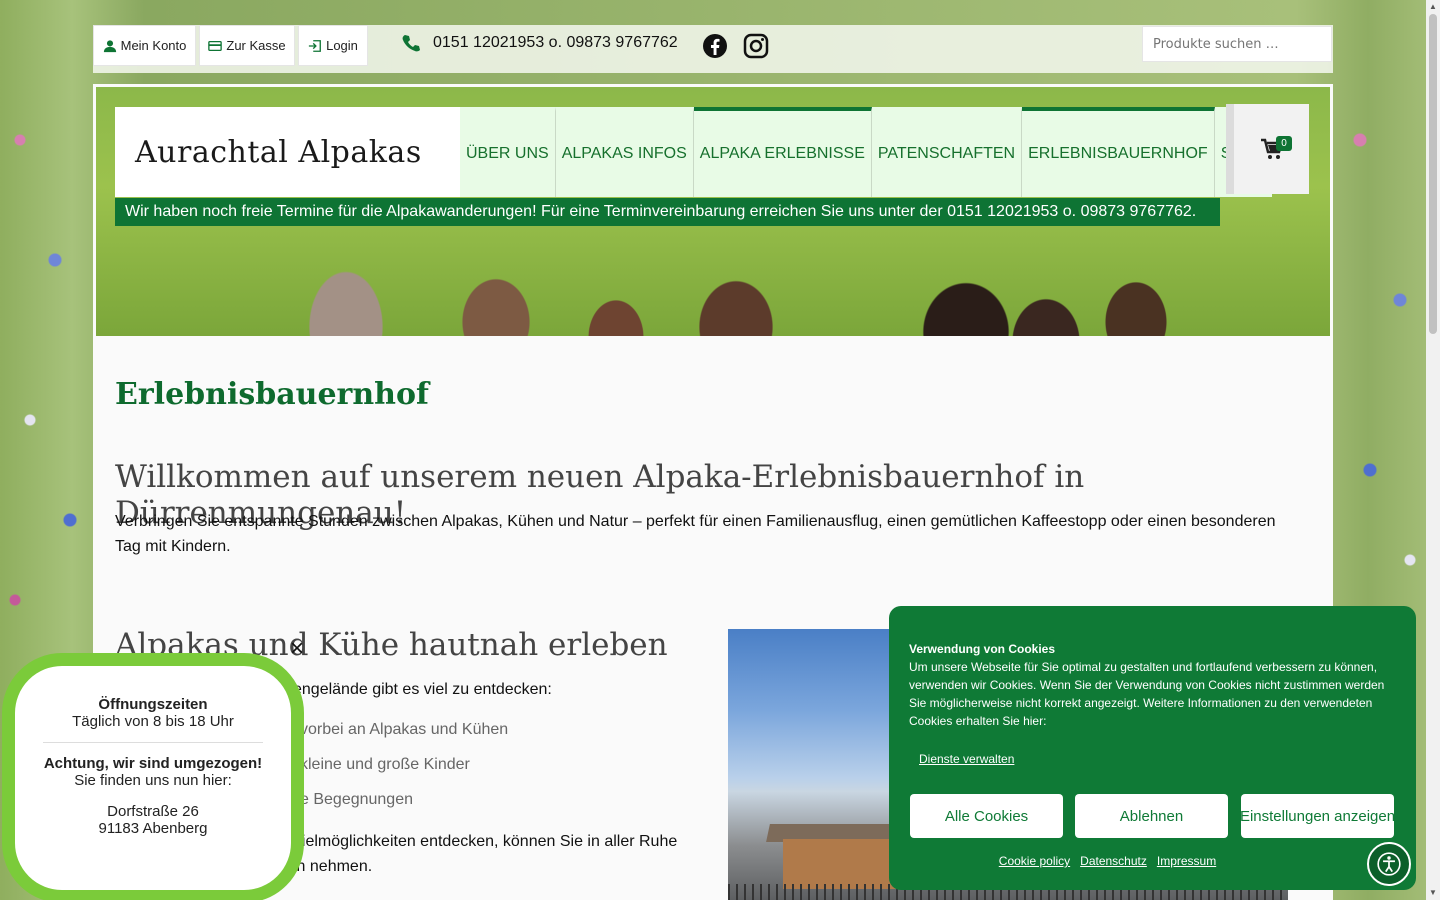 This screenshot has height=900, width=1440. Describe the element at coordinates (1317, 816) in the screenshot. I see `settings-button: Einstellungen anzeigen` at that location.